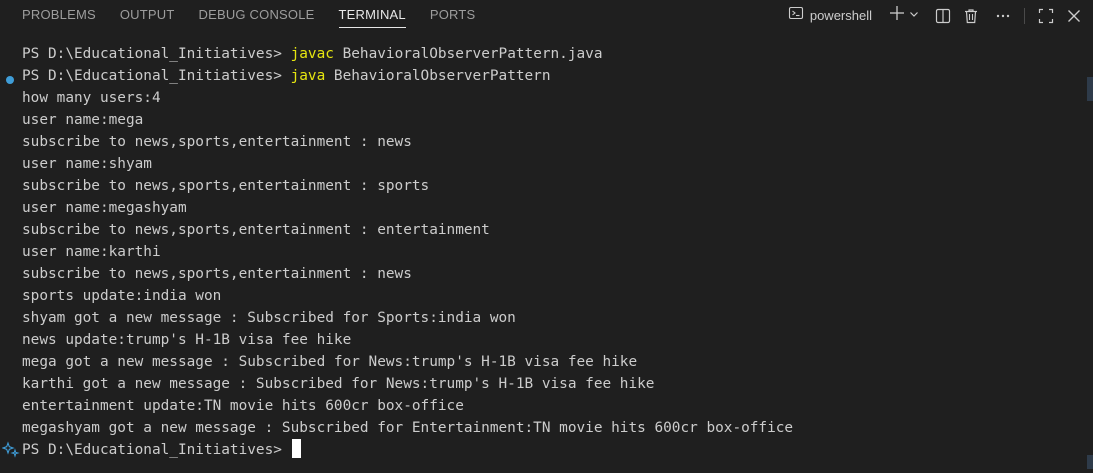  I want to click on command-args: BehavioralObserverPattern.java, so click(468, 54).